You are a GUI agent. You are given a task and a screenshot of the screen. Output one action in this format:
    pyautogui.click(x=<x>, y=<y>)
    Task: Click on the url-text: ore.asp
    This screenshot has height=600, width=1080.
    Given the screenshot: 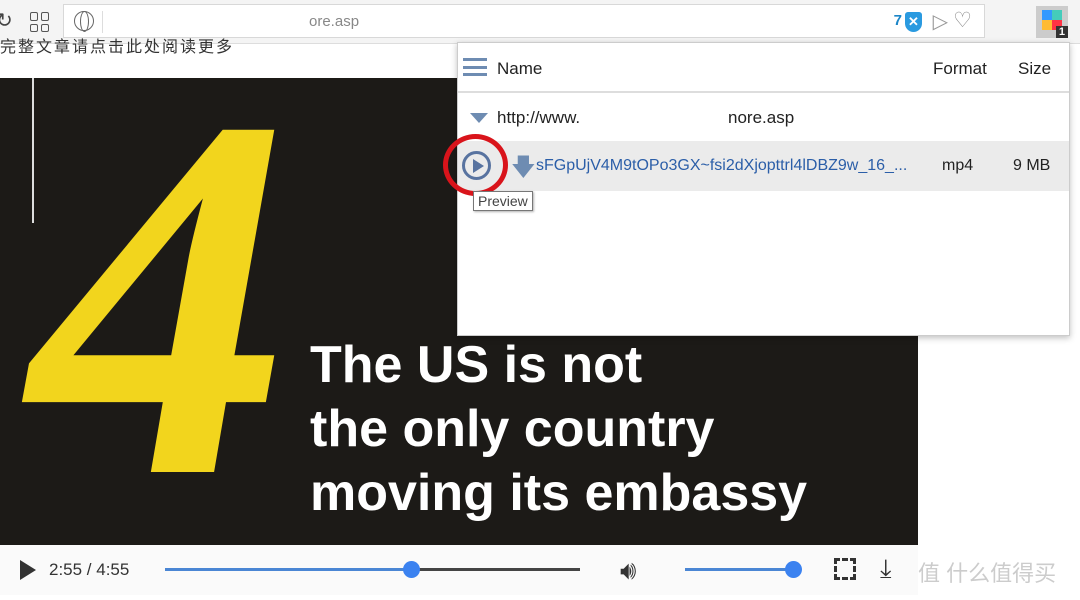 What is the action you would take?
    pyautogui.click(x=334, y=21)
    